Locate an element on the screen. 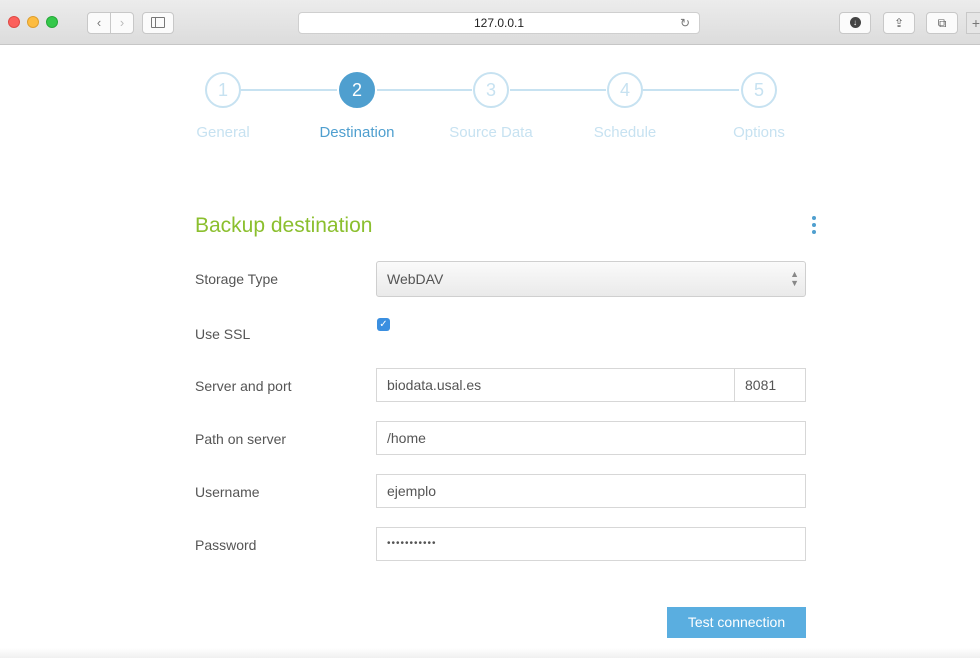 The image size is (980, 658). username-input: ejemplo is located at coordinates (591, 491).